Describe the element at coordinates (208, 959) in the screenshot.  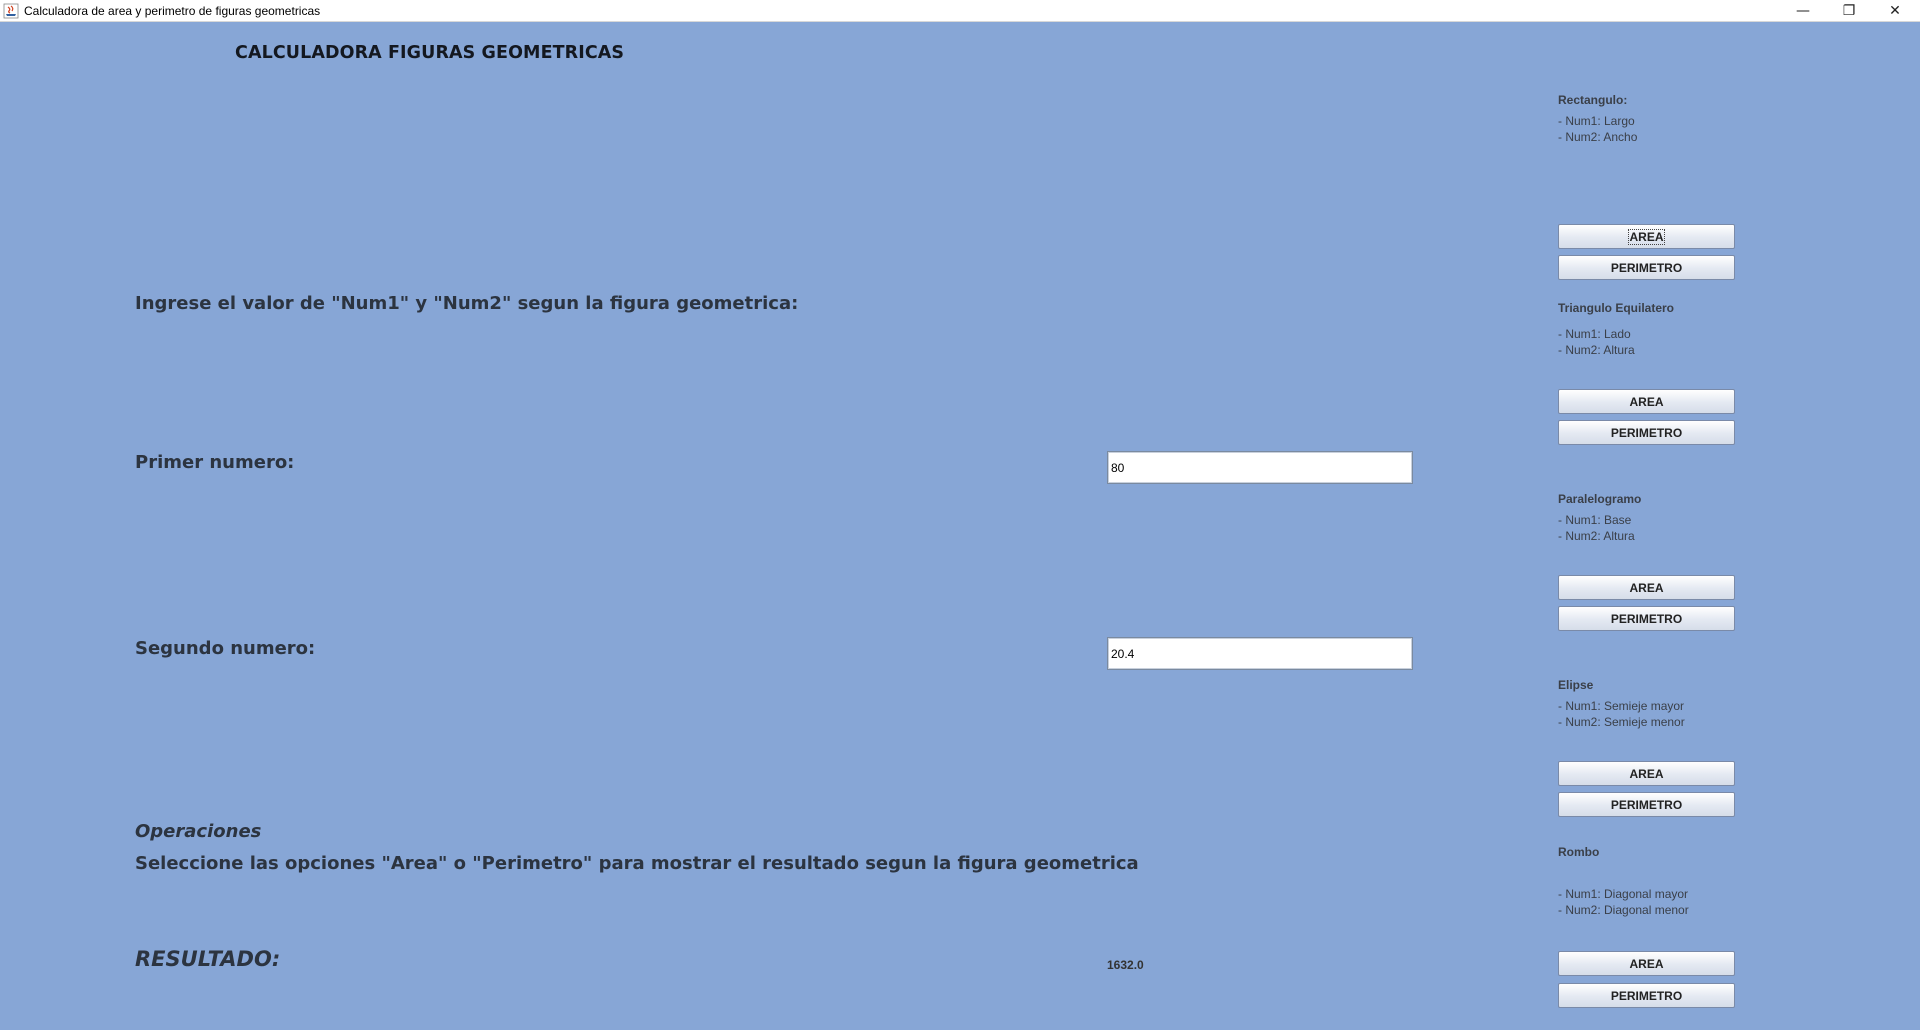
I see `result-label: RESULTADO:` at that location.